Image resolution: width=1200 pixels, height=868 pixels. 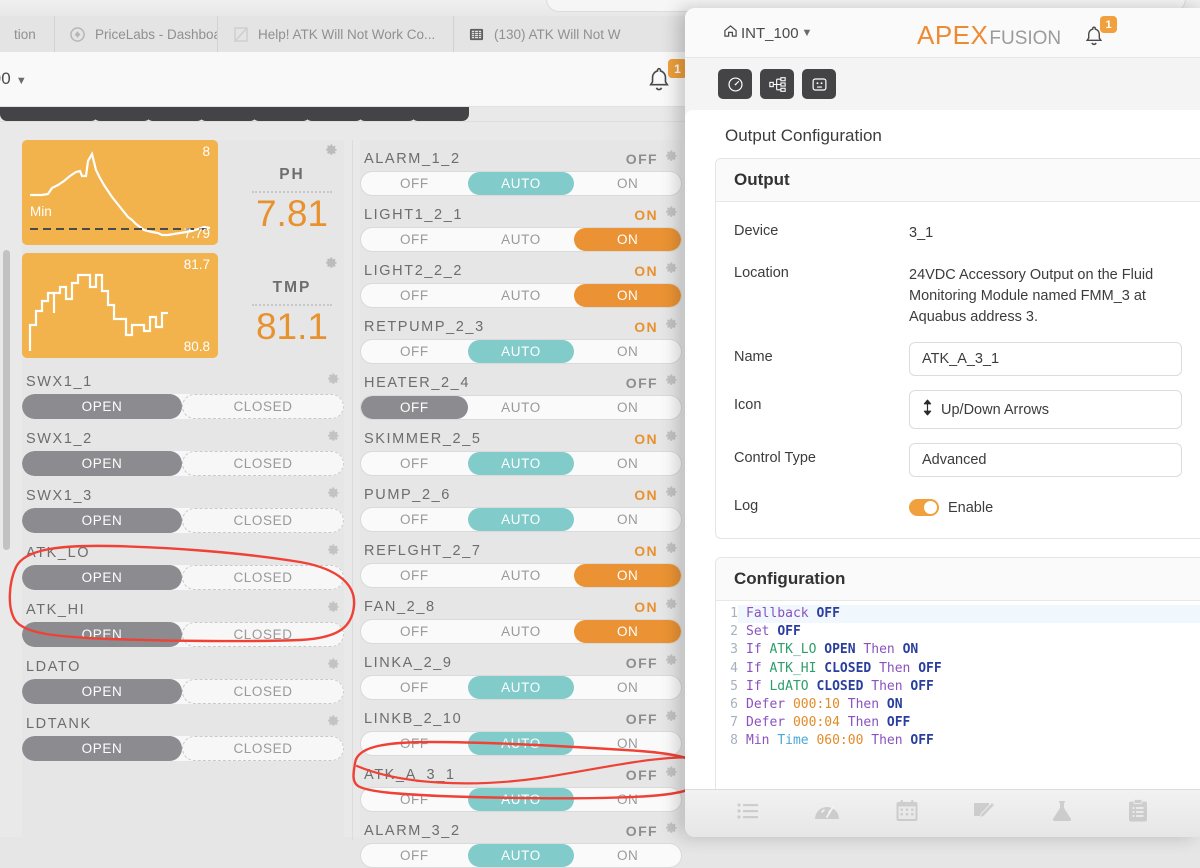 I want to click on site-selector: 100 ▼, so click(x=13, y=79).